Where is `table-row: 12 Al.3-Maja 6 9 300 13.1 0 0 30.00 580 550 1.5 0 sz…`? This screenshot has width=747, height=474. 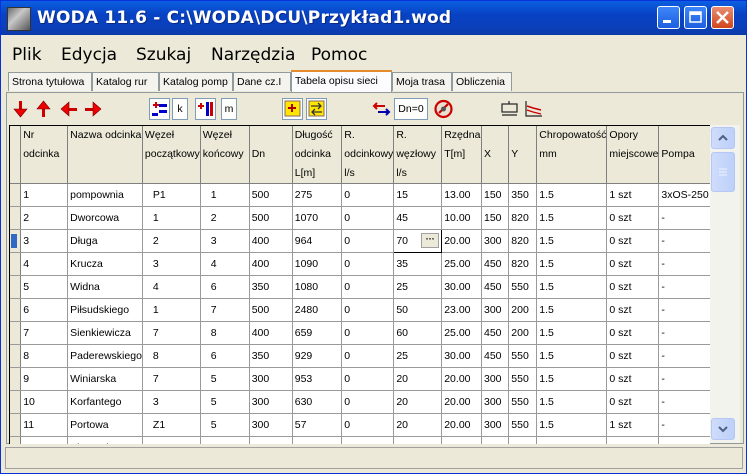 table-row: 12 Al.3-Maja 6 9 300 13.1 0 0 30.00 580 550 1.5 0 sz… is located at coordinates (360, 440).